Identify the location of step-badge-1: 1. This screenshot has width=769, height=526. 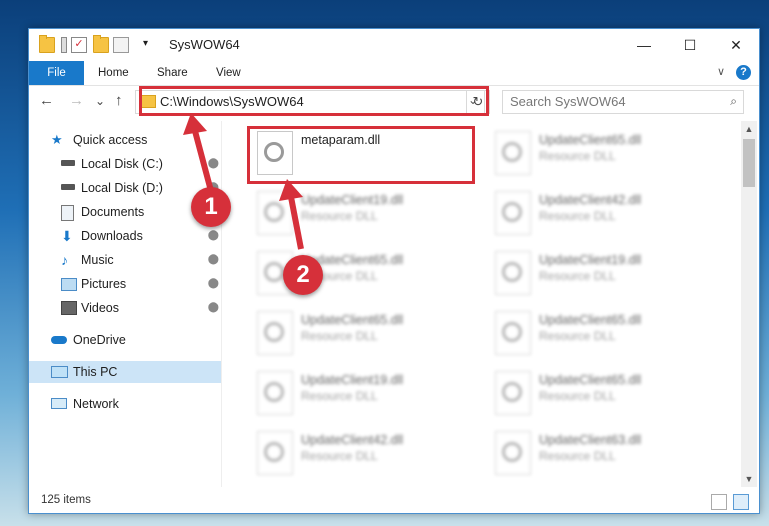
(211, 207).